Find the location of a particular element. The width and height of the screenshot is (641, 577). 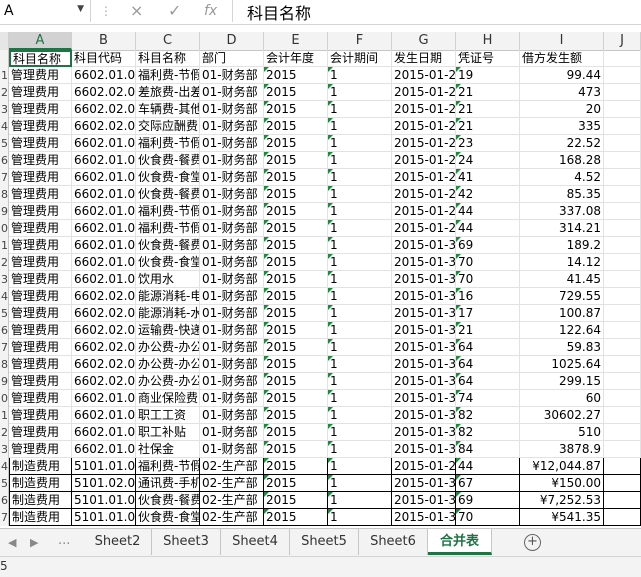

header-cell: 科目名称 is located at coordinates (168, 58).